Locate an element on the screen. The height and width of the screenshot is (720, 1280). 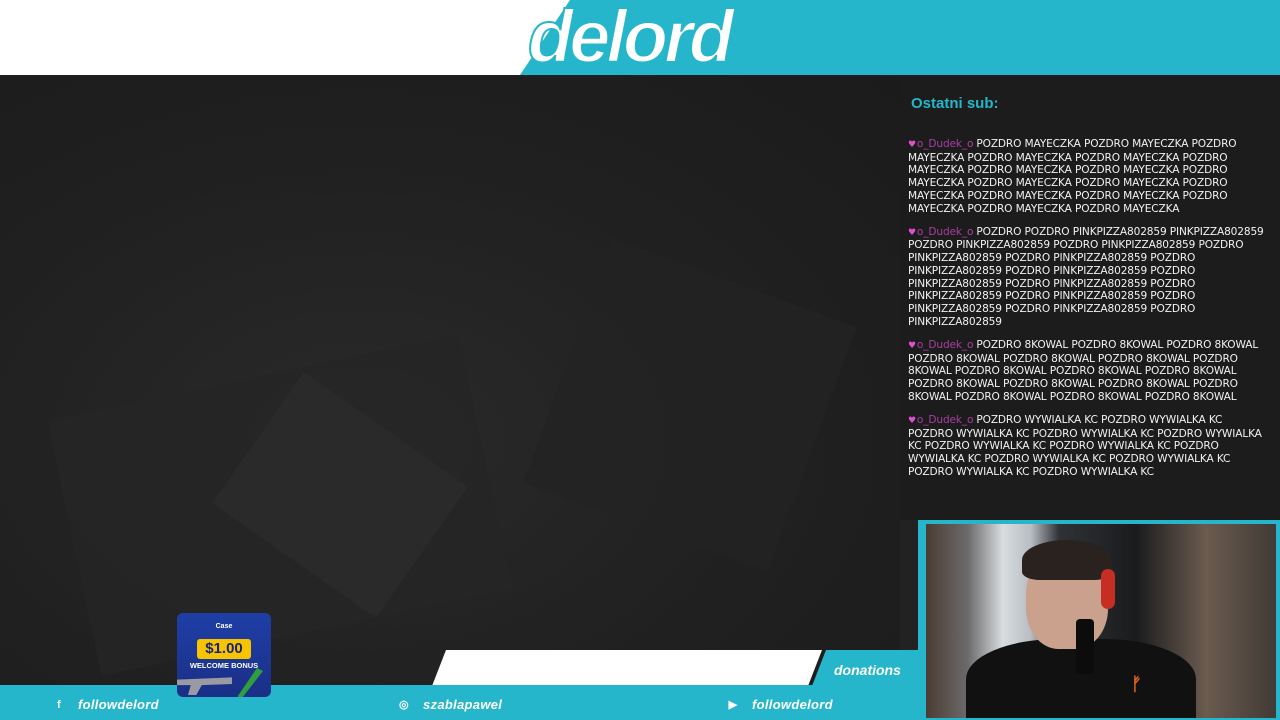
delord-logo: delord is located at coordinates (634, 37).